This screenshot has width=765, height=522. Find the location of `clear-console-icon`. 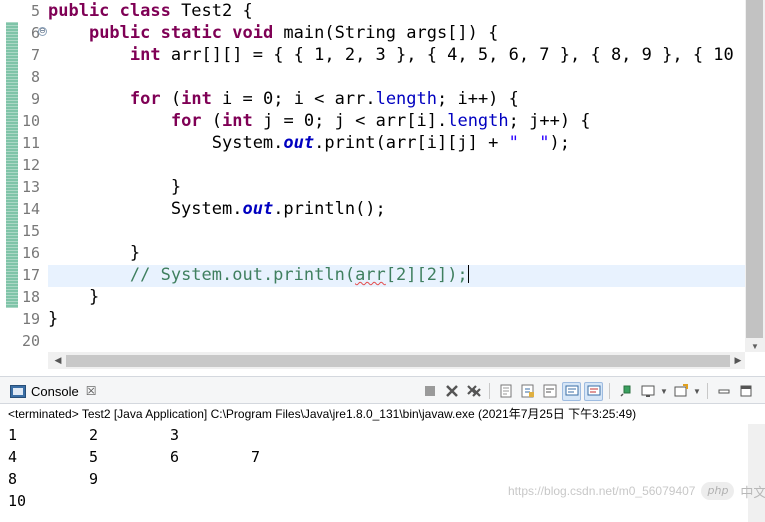

clear-console-icon is located at coordinates (505, 391).